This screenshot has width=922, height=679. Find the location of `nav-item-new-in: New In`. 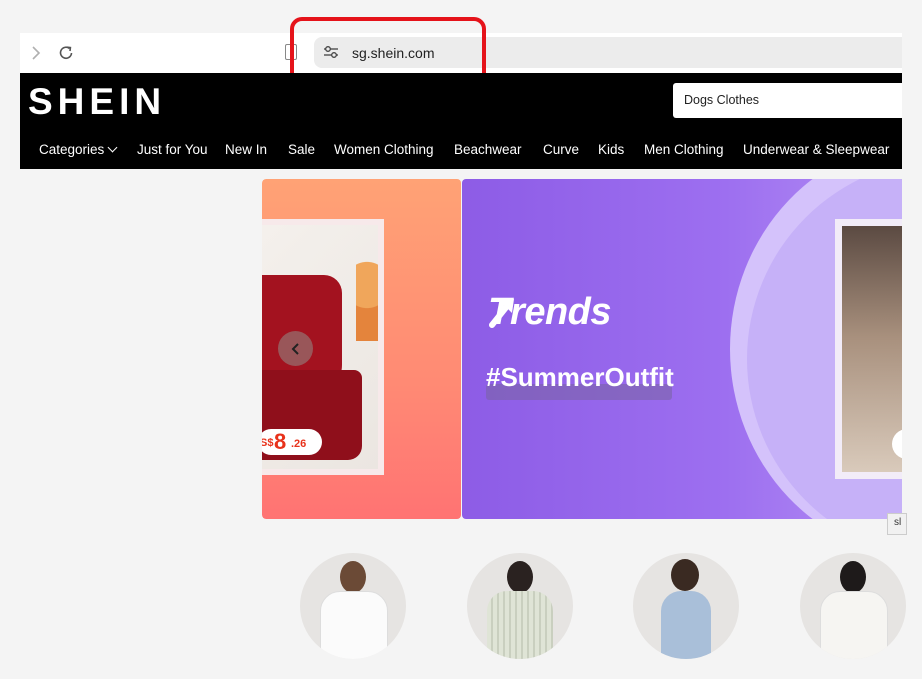

nav-item-new-in: New In is located at coordinates (246, 149).